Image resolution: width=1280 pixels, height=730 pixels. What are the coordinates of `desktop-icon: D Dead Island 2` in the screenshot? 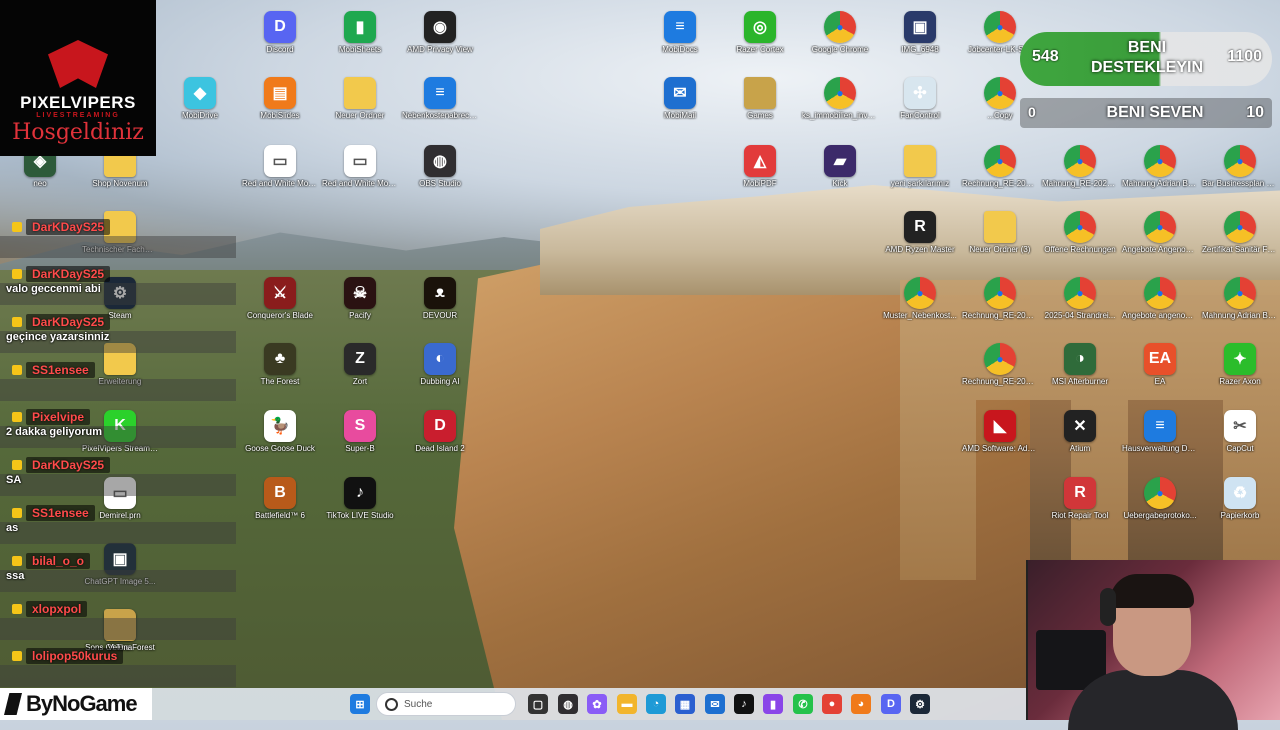 It's located at (440, 436).